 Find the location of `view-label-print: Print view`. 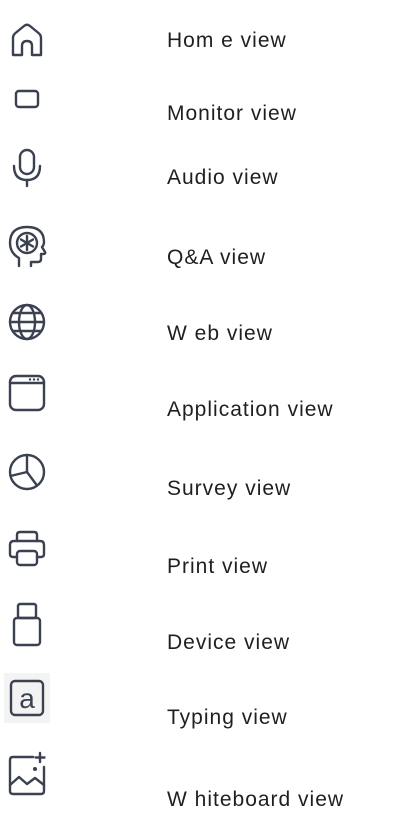

view-label-print: Print view is located at coordinates (218, 566).